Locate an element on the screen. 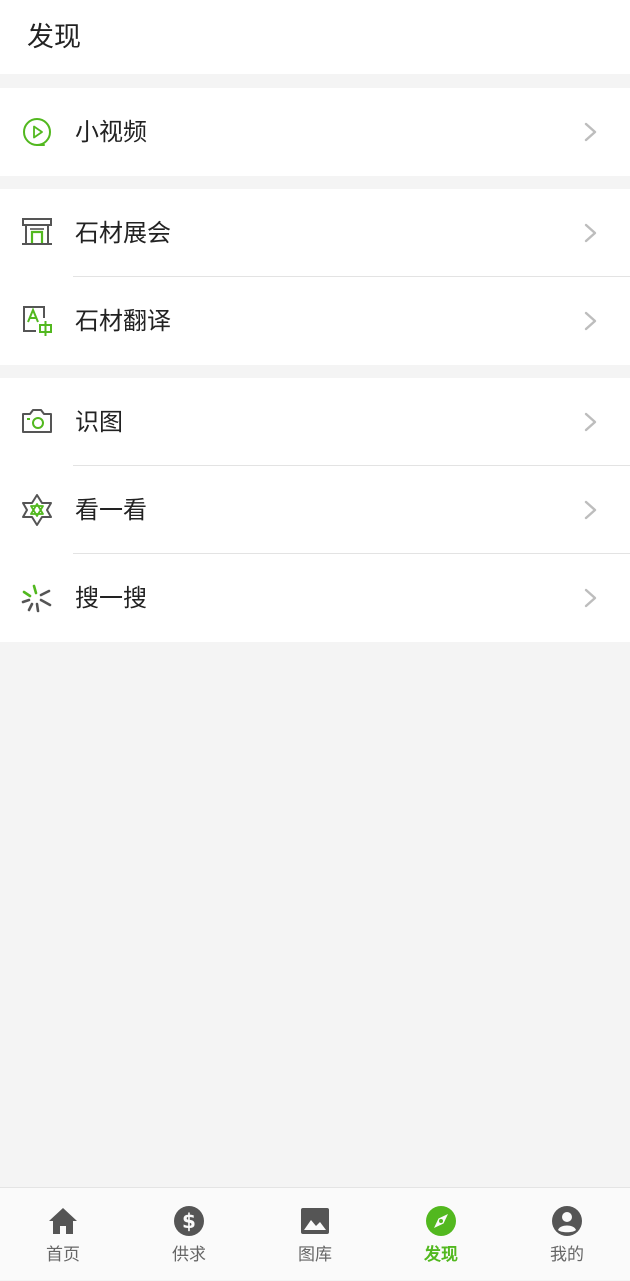 This screenshot has width=630, height=1281. menu-item-label: 识图 is located at coordinates (99, 422).